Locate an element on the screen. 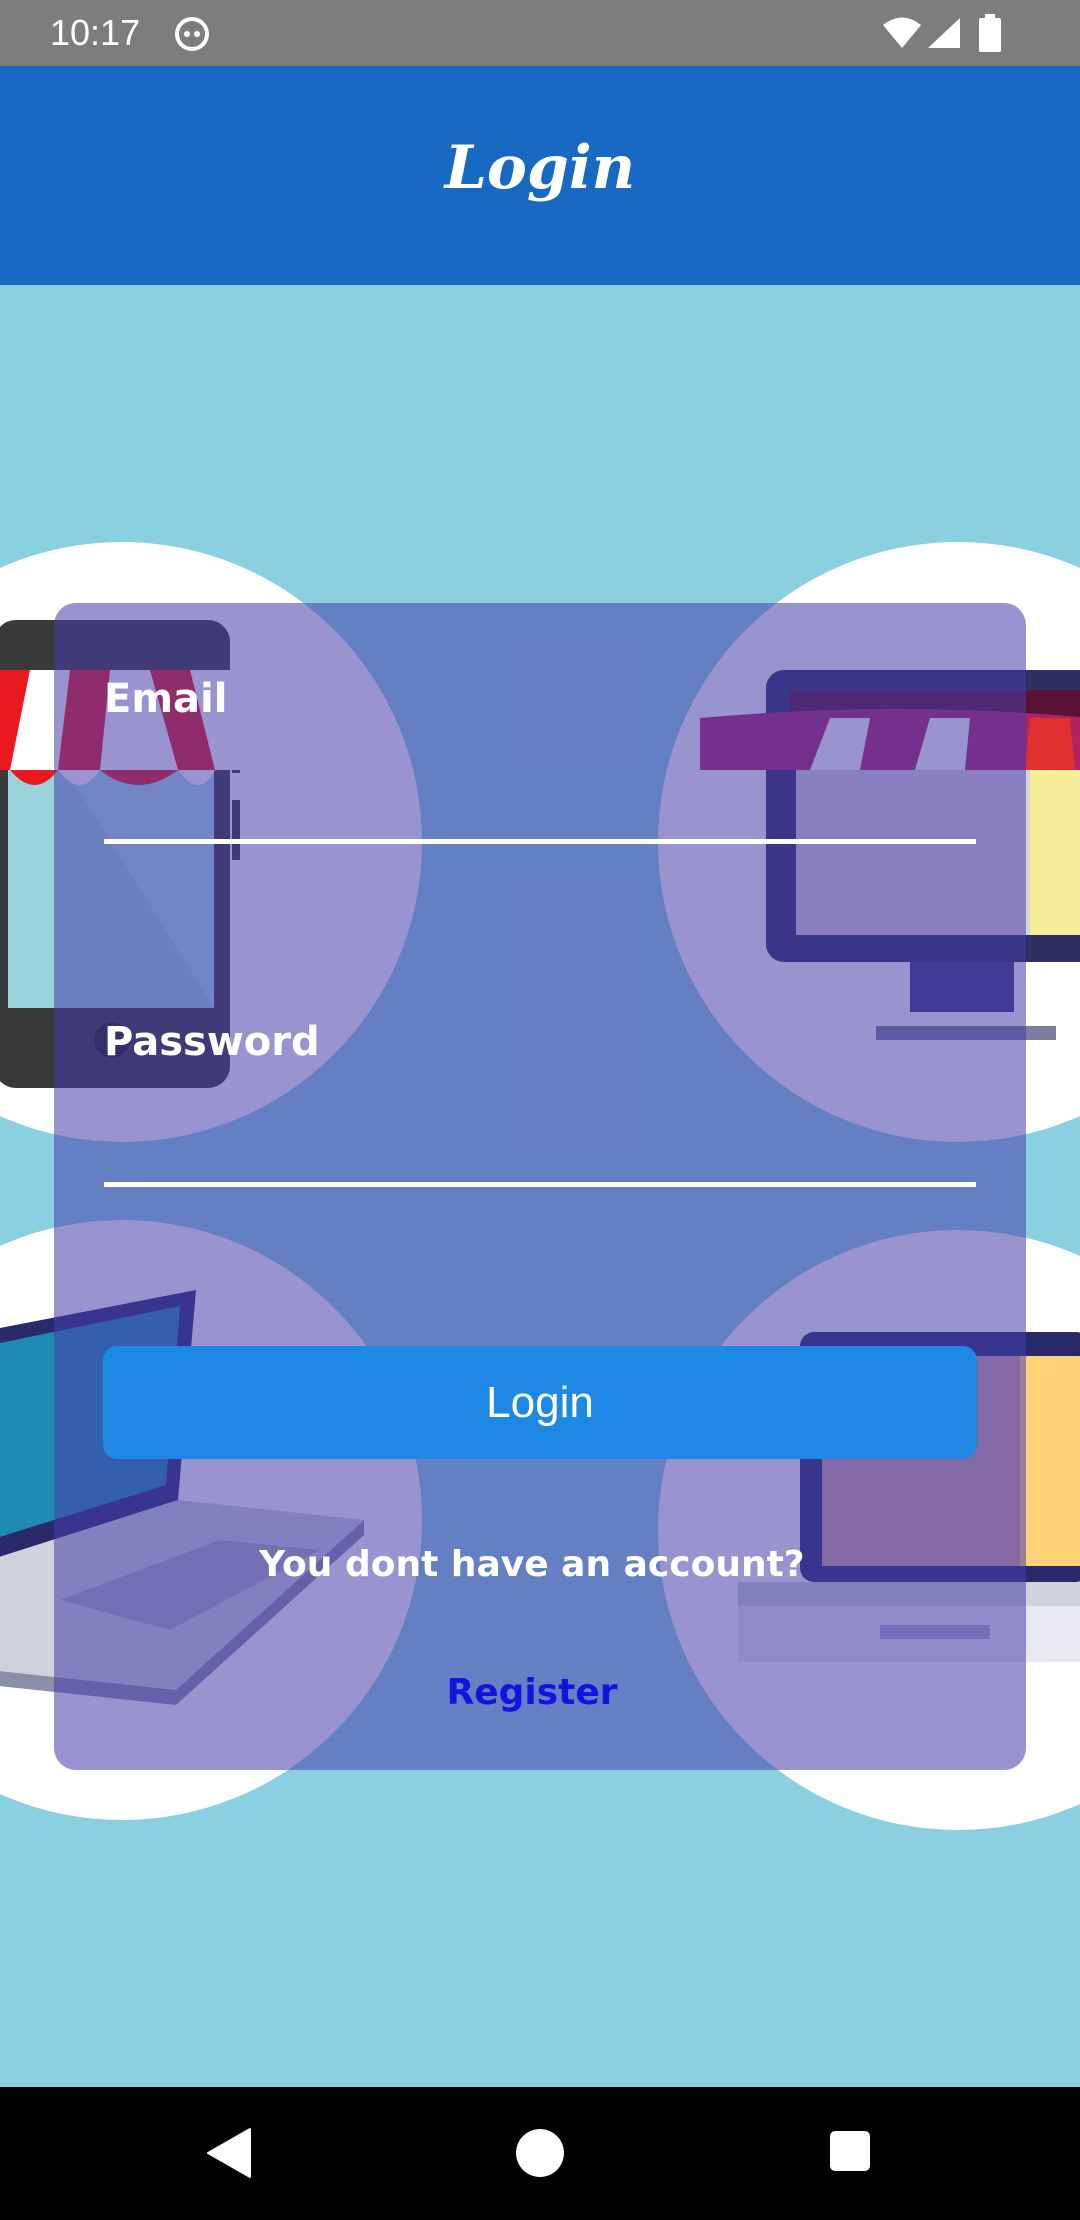 Image resolution: width=1080 pixels, height=2220 pixels. status-bar: 10:17 is located at coordinates (540, 33).